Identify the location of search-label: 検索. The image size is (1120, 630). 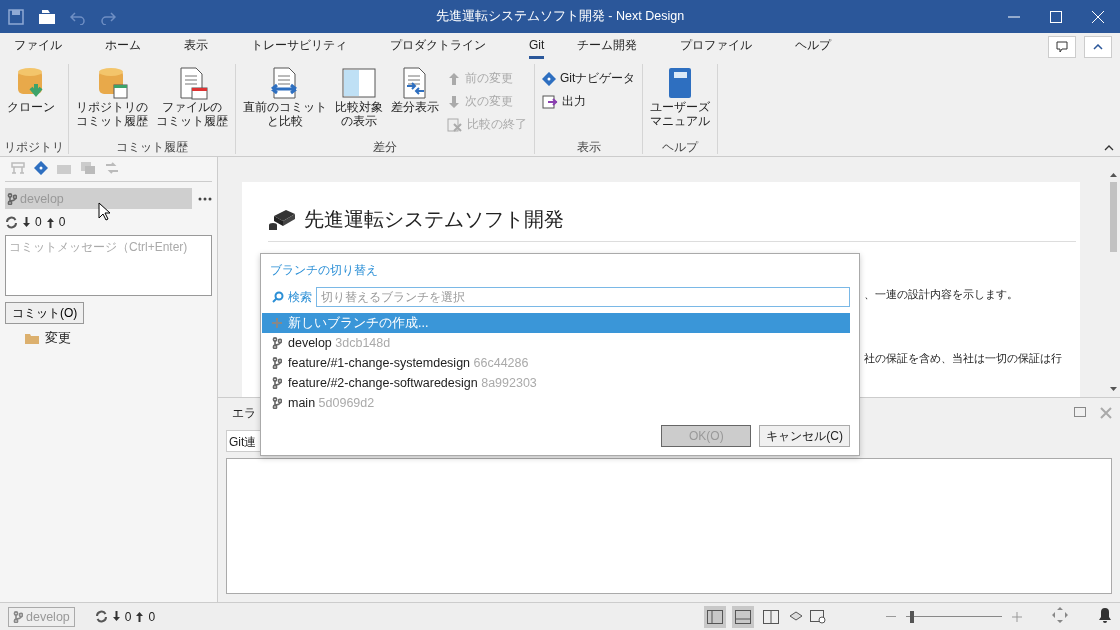
(300, 297).